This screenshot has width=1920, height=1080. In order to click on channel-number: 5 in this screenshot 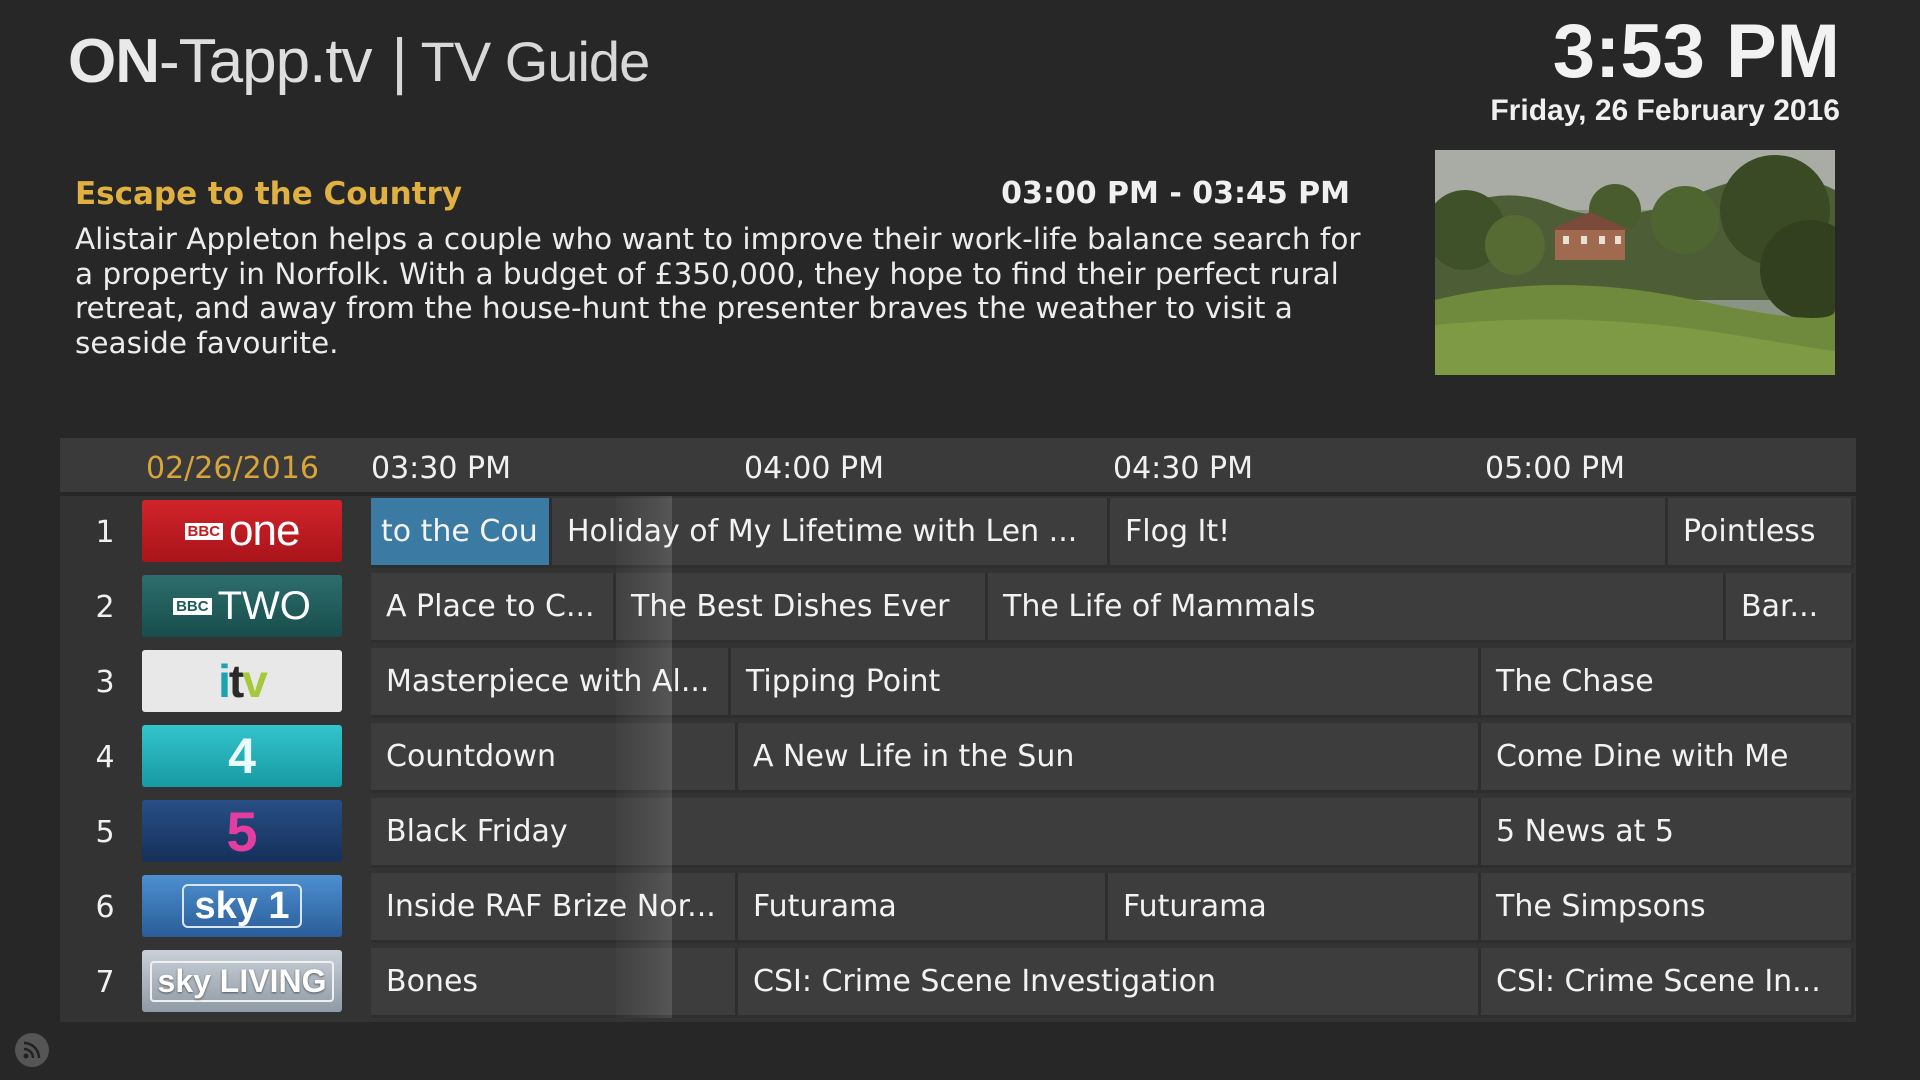, I will do `click(105, 832)`.